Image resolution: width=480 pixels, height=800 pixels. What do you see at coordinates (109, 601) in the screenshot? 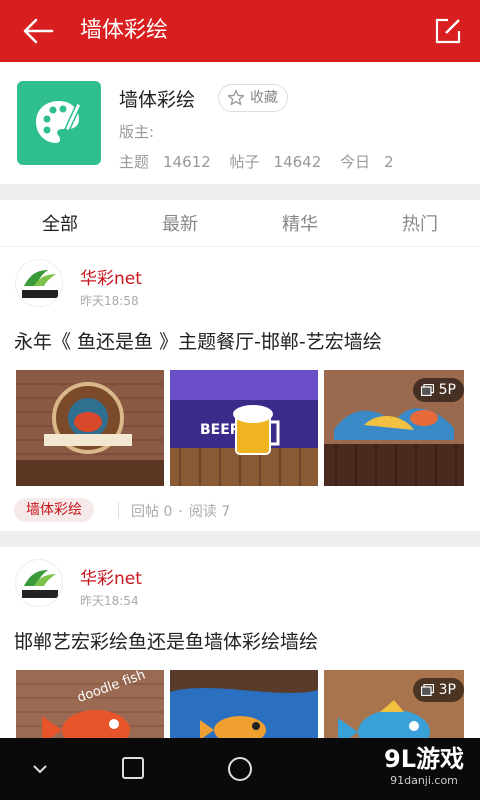
I see `post-time: 昨天18:54` at bounding box center [109, 601].